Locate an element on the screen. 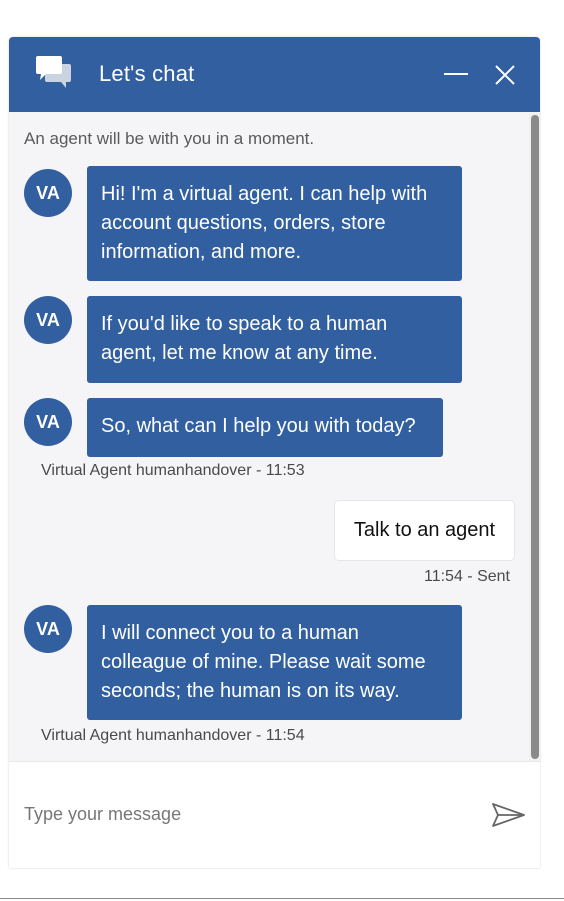 Image resolution: width=564 pixels, height=901 pixels. chat-header: Let's chat is located at coordinates (274, 74).